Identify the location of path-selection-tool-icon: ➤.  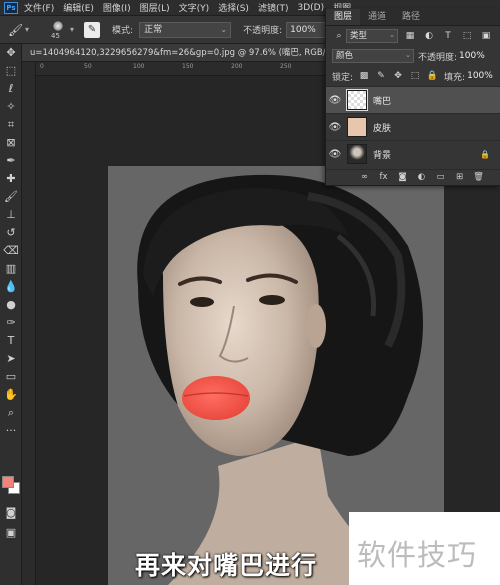
(11, 359).